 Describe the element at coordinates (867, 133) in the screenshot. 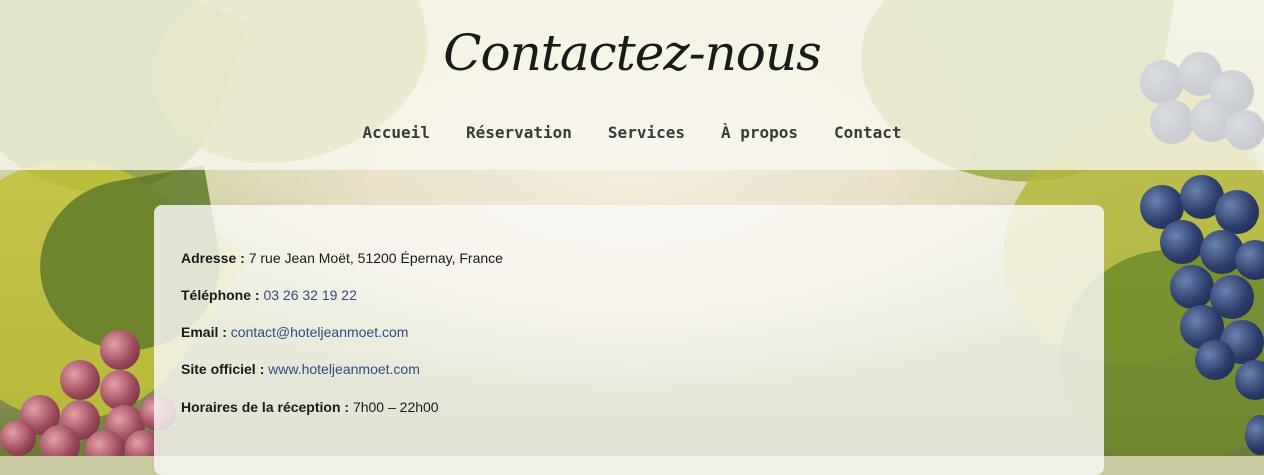

I see `nav-item-contact: Contact` at that location.